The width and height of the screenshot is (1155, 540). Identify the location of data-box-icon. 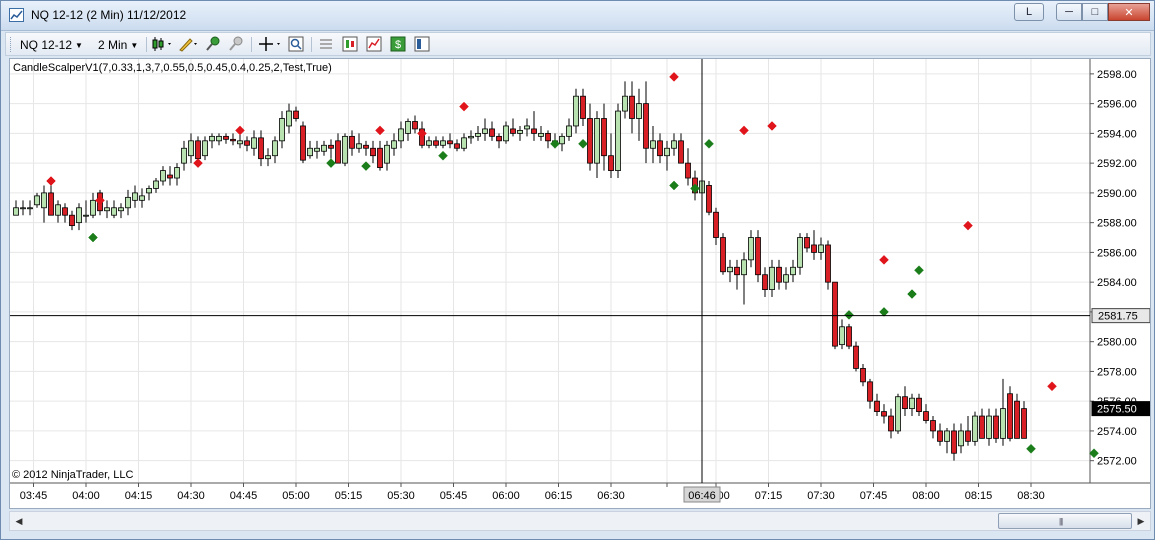
(422, 44).